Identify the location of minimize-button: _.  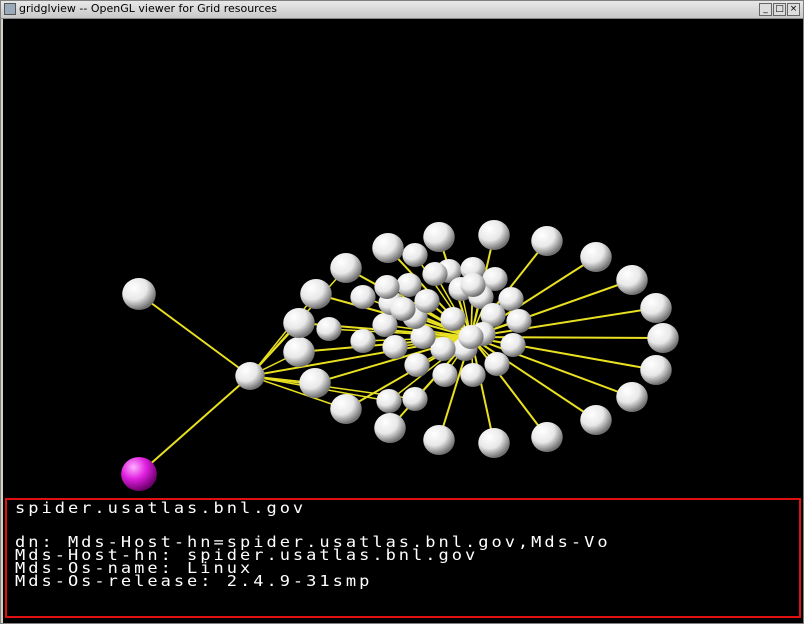
(765, 9).